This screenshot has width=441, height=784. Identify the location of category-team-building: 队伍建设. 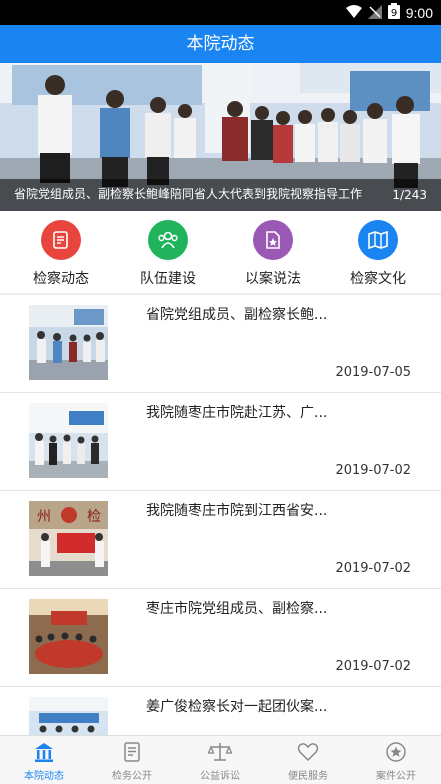
(168, 254).